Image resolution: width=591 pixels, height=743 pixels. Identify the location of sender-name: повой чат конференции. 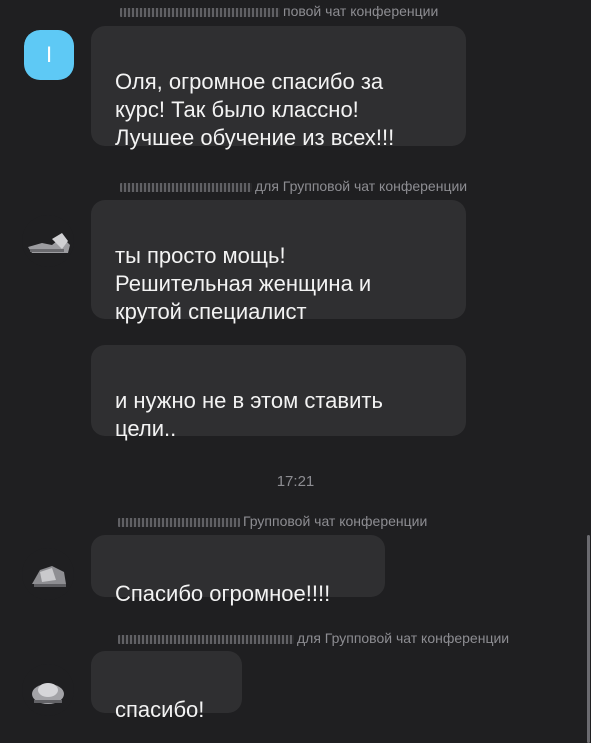
(279, 11).